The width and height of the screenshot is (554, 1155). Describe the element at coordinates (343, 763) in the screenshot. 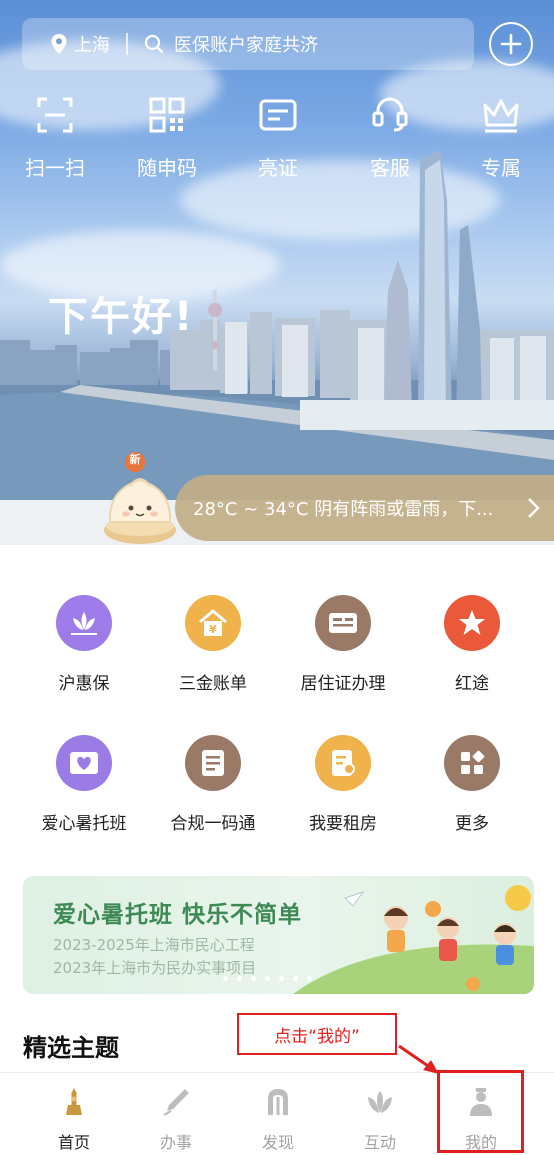

I see `rent-document-icon` at that location.